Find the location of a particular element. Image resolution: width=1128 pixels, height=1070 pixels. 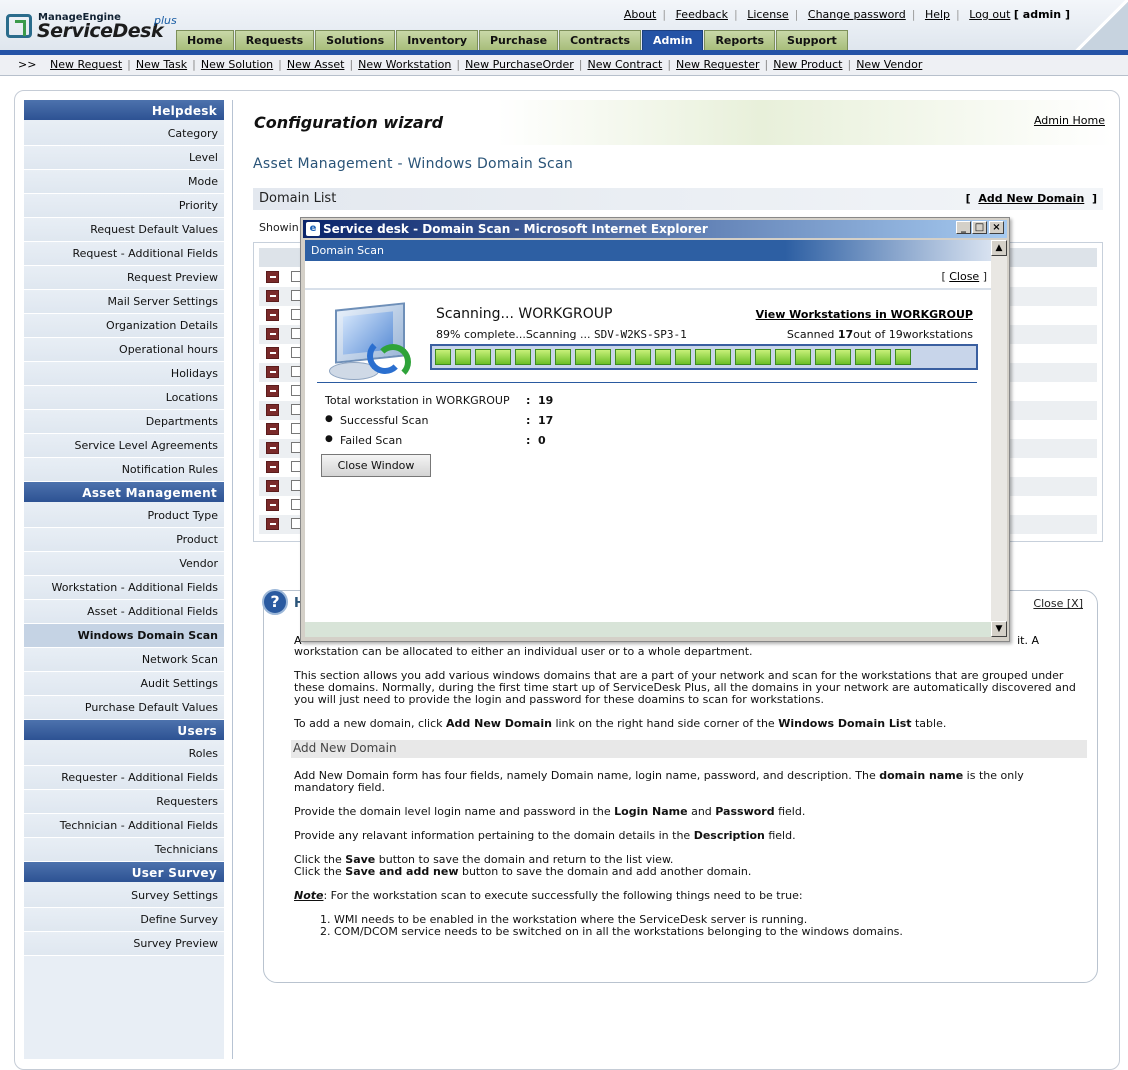

sidebar-item-category: Category is located at coordinates (124, 134).